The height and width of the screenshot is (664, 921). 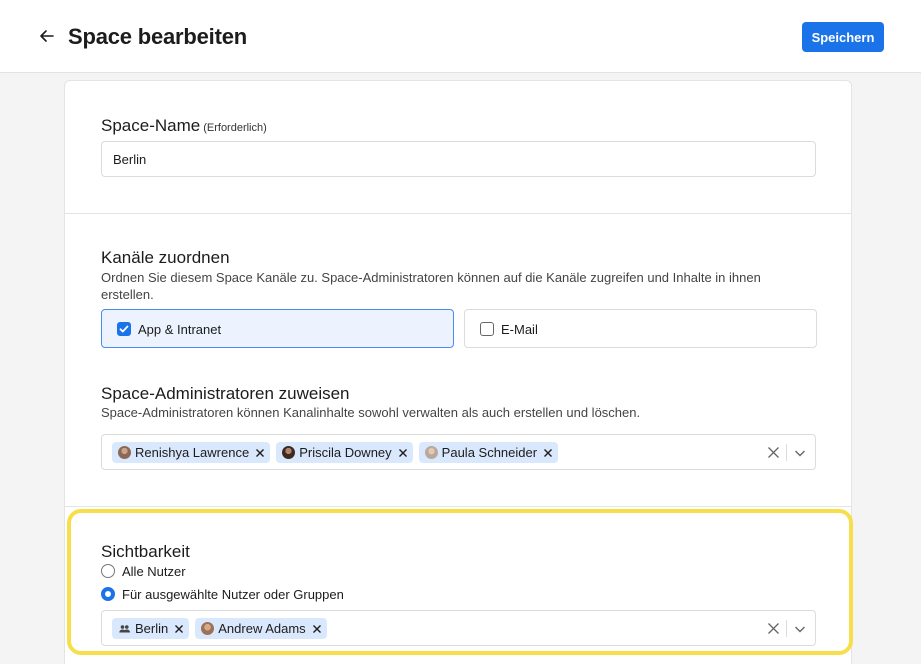 I want to click on radio-selected-users, so click(x=108, y=594).